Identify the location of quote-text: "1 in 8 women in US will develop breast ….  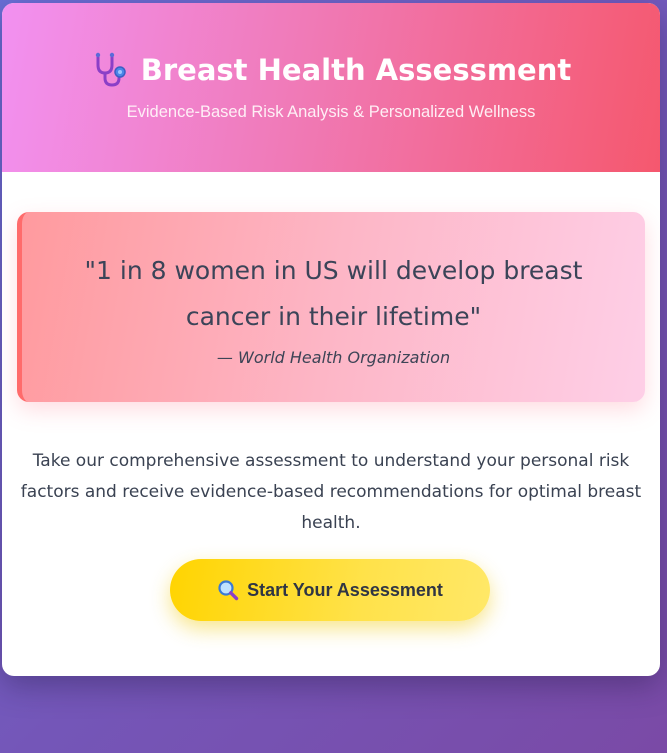
(333, 293).